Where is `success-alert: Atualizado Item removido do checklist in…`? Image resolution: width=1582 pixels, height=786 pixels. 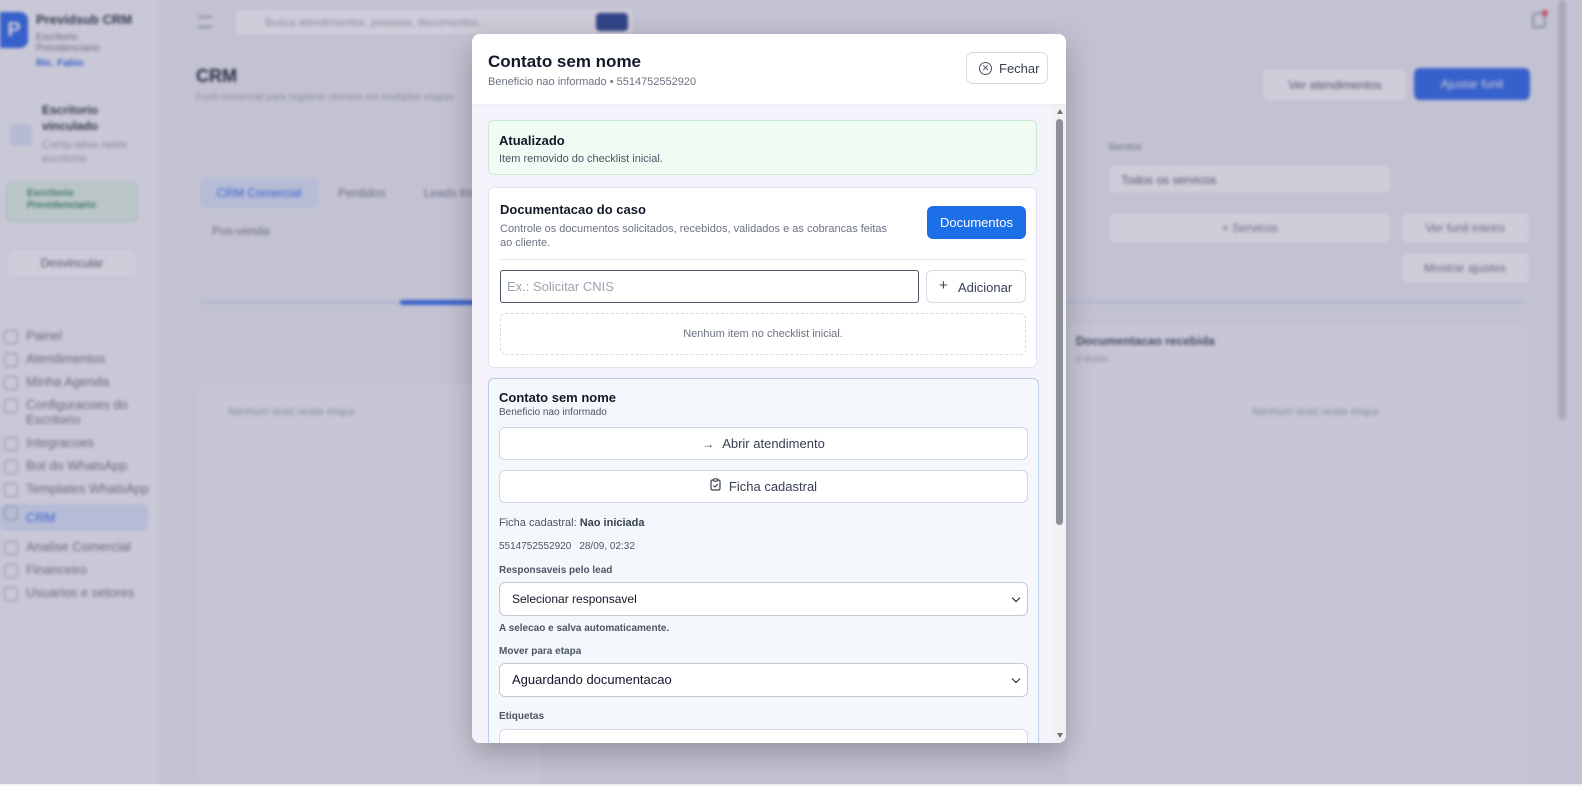
success-alert: Atualizado Item removido do checklist in… is located at coordinates (762, 147).